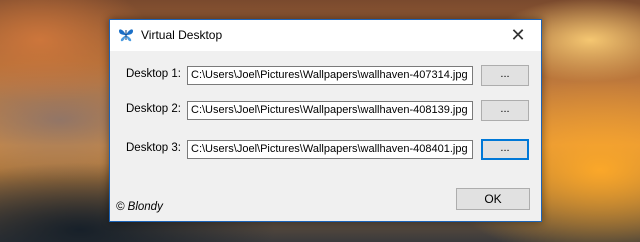 This screenshot has width=640, height=242. I want to click on title-bar: Virtual Desktop ✕, so click(325, 35).